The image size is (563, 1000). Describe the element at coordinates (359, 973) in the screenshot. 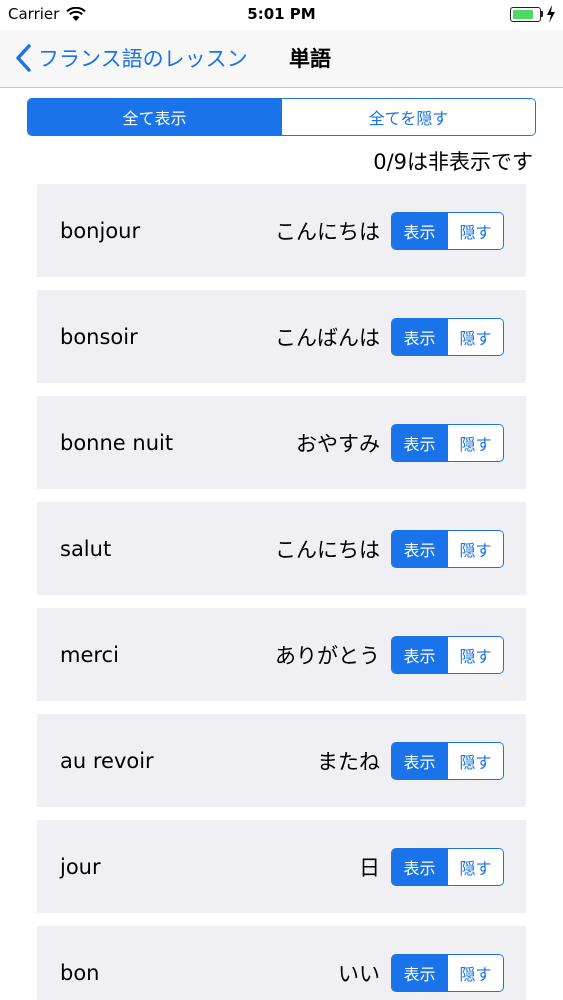

I see `japanese-meaning: いい` at that location.